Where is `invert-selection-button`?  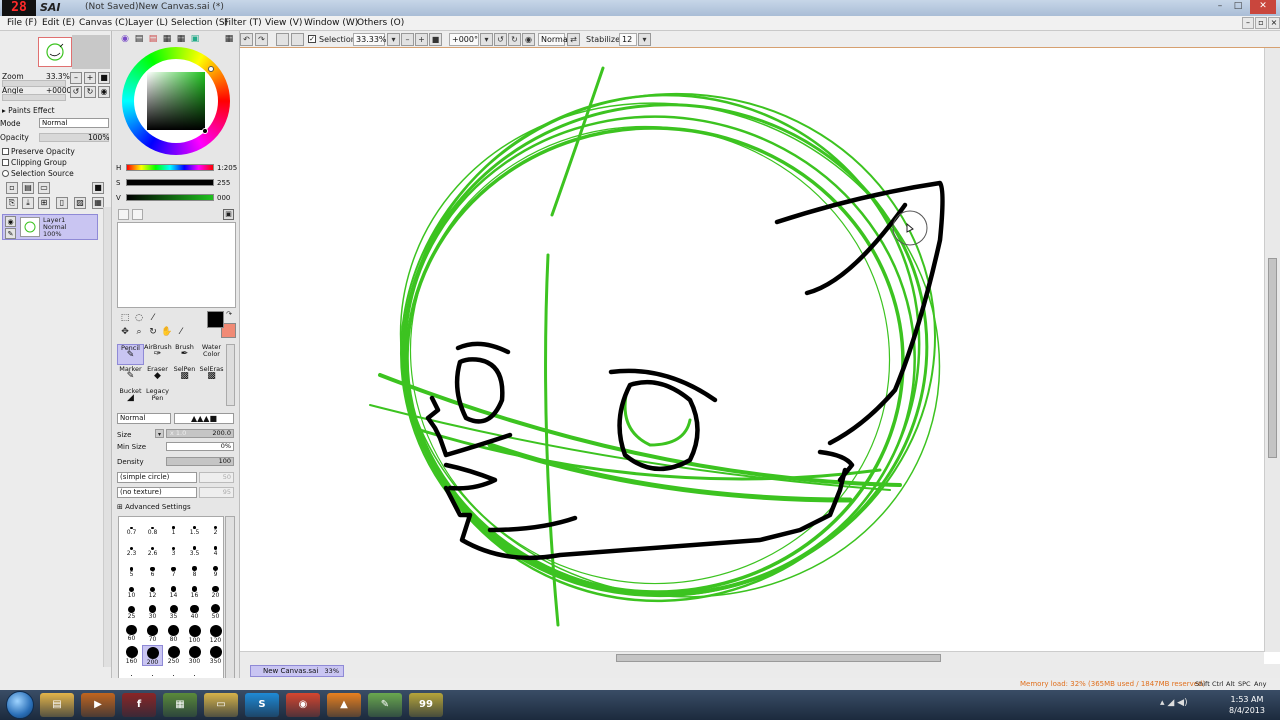 invert-selection-button is located at coordinates (297, 39).